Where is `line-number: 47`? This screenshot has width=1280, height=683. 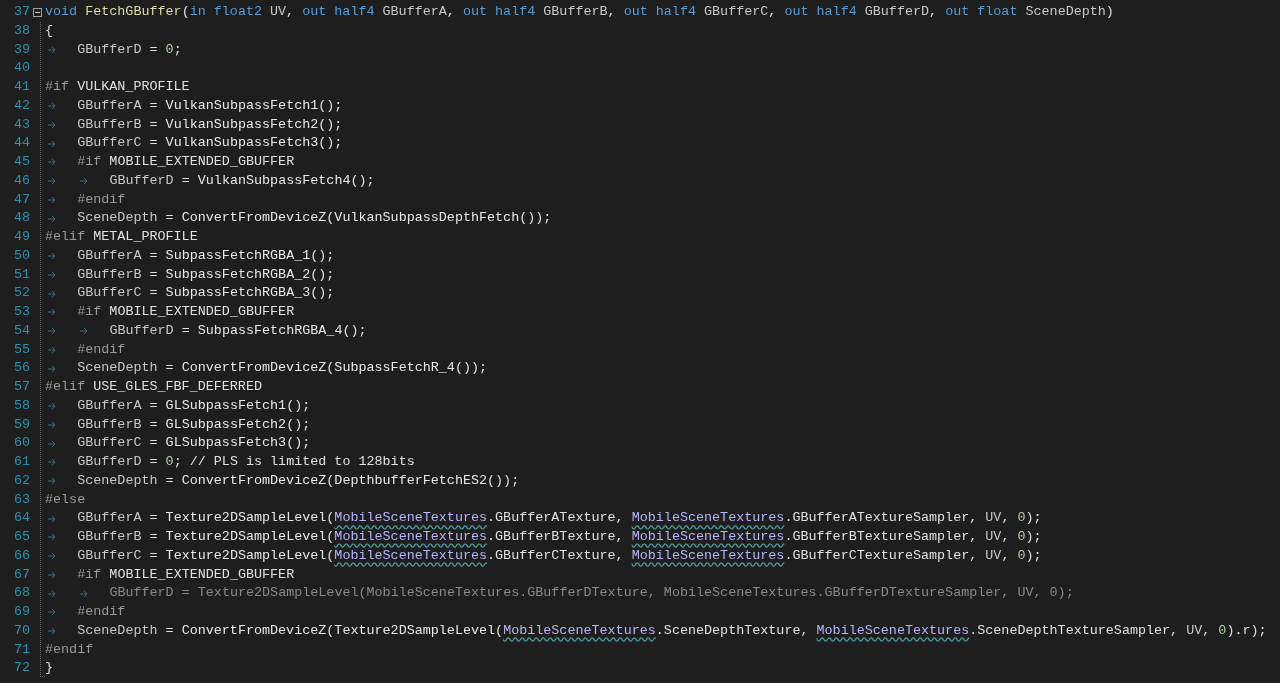
line-number: 47 is located at coordinates (21, 199).